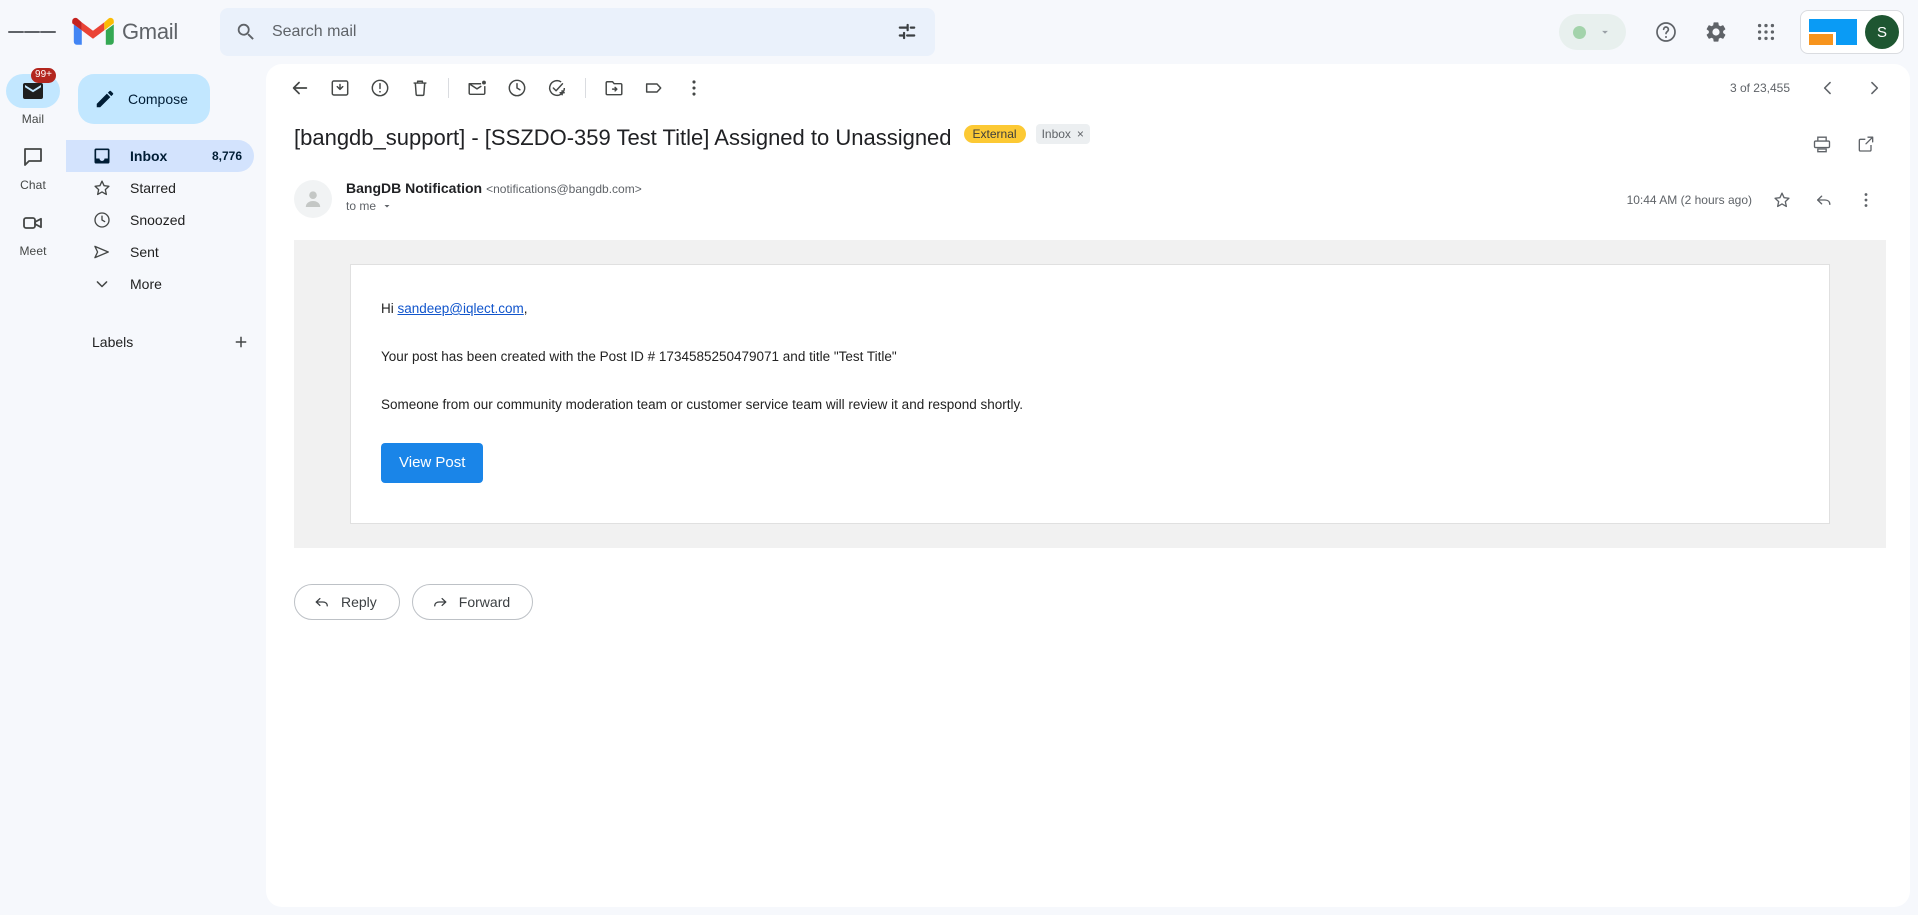 The width and height of the screenshot is (1918, 915). What do you see at coordinates (1592, 32) in the screenshot?
I see `status-indicator` at bounding box center [1592, 32].